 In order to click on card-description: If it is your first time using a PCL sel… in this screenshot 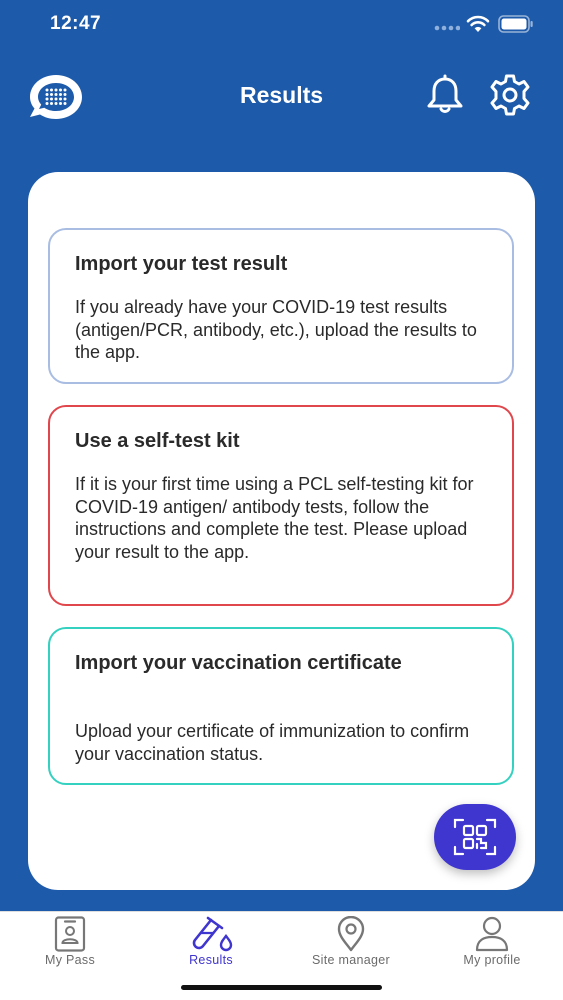, I will do `click(274, 518)`.